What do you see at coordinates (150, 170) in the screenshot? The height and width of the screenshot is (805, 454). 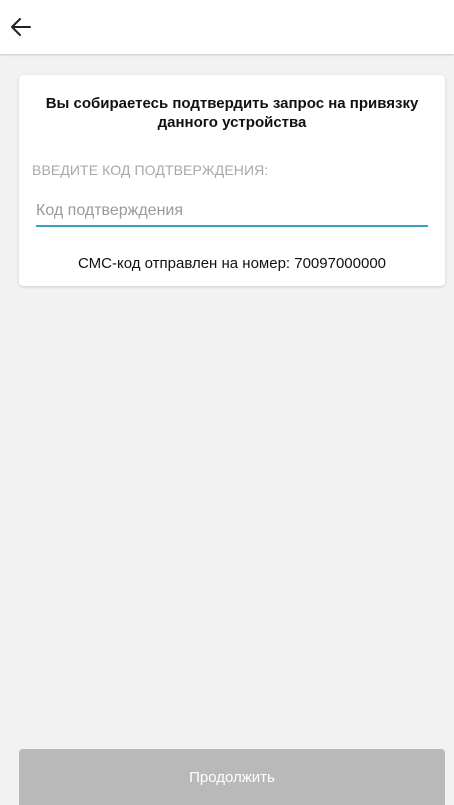 I see `code-field-label: ВВЕДИТЕ КОД ПОДТВЕРЖДЕНИЯ:` at bounding box center [150, 170].